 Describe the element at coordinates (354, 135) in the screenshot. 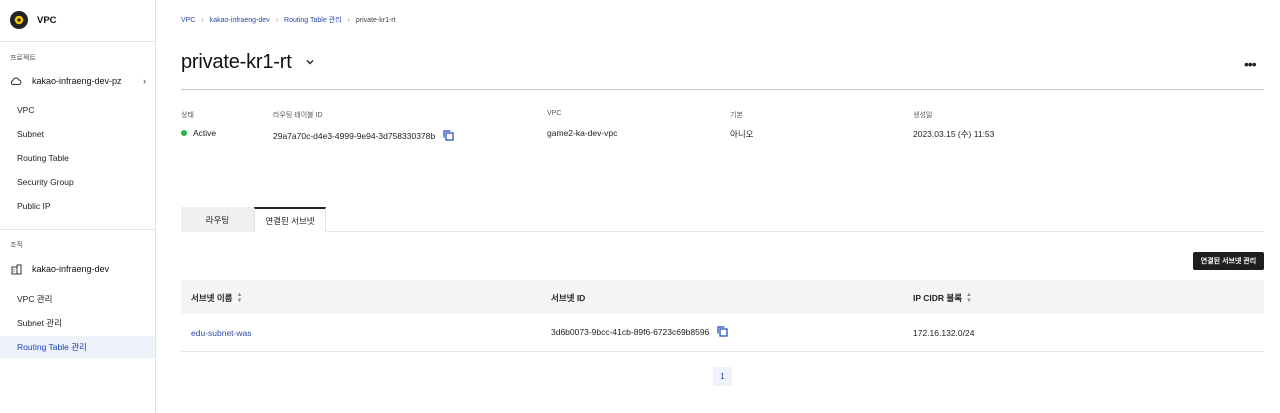

I see `routing-table-id-text: 29a7a70c-d4e3-4999-9e94-3d758330378b` at that location.